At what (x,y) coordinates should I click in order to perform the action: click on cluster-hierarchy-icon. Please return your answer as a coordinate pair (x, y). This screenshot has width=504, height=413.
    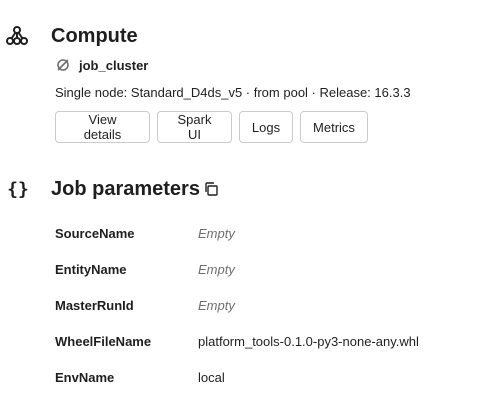
    Looking at the image, I should click on (17, 36).